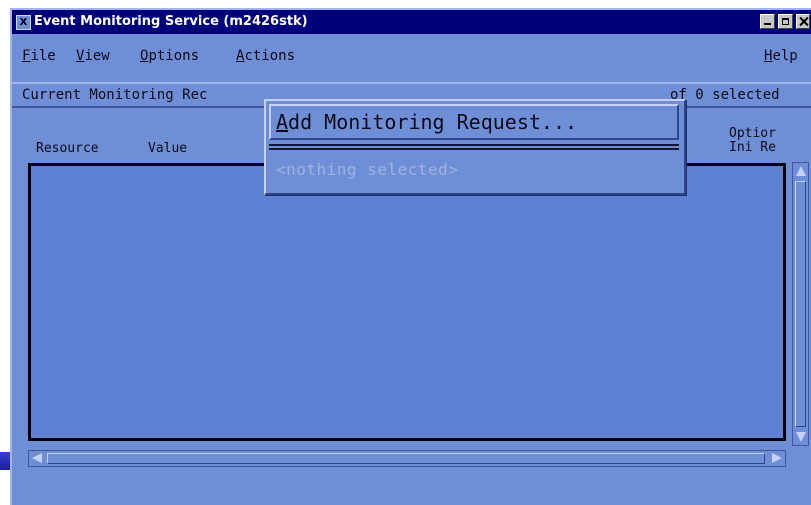 The image size is (811, 505). Describe the element at coordinates (115, 95) in the screenshot. I see `status-label: Current Monitoring Rec` at that location.